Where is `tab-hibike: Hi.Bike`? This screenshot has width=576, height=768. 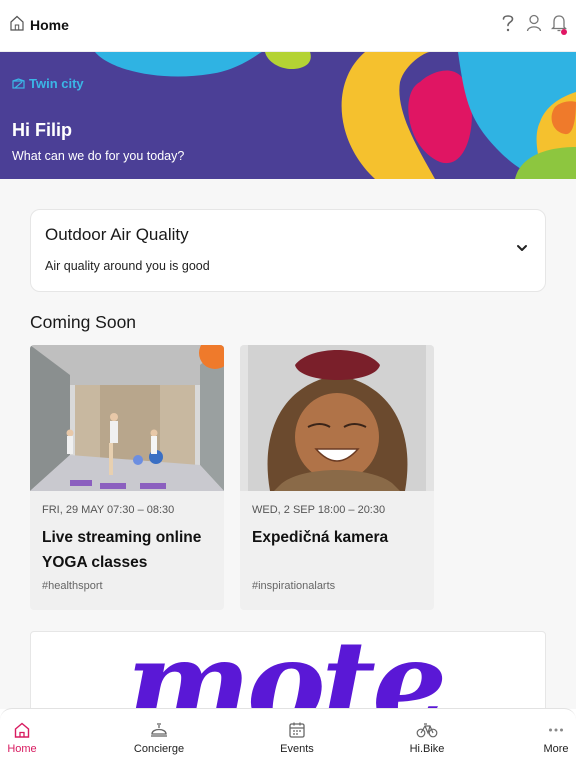
tab-hibike: Hi.Bike is located at coordinates (427, 738).